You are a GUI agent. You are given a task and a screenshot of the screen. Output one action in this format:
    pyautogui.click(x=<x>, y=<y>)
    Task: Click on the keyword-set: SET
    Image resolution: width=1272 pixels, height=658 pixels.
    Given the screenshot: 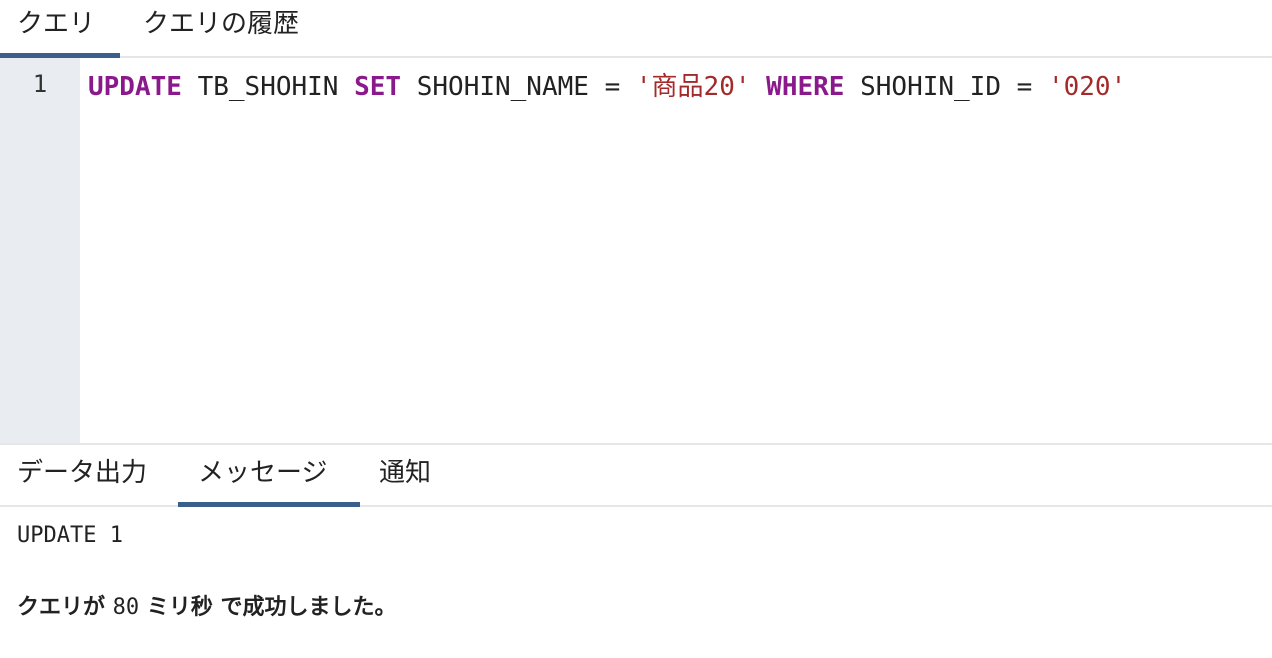 What is the action you would take?
    pyautogui.click(x=378, y=87)
    